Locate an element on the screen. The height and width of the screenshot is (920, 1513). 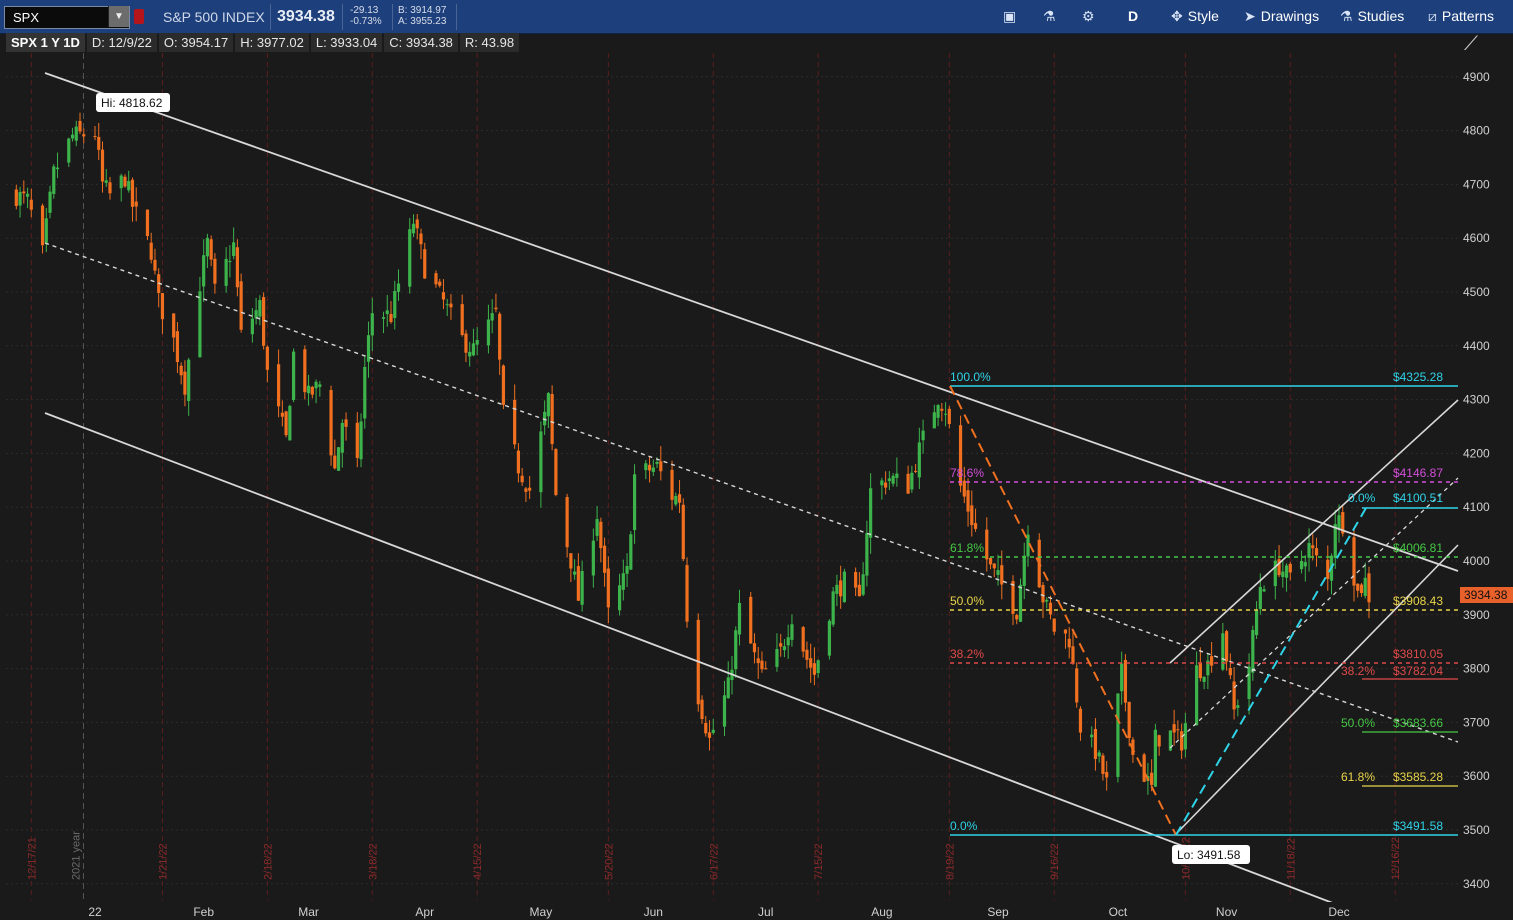
style-button: ✥ Style is located at coordinates (1195, 16).